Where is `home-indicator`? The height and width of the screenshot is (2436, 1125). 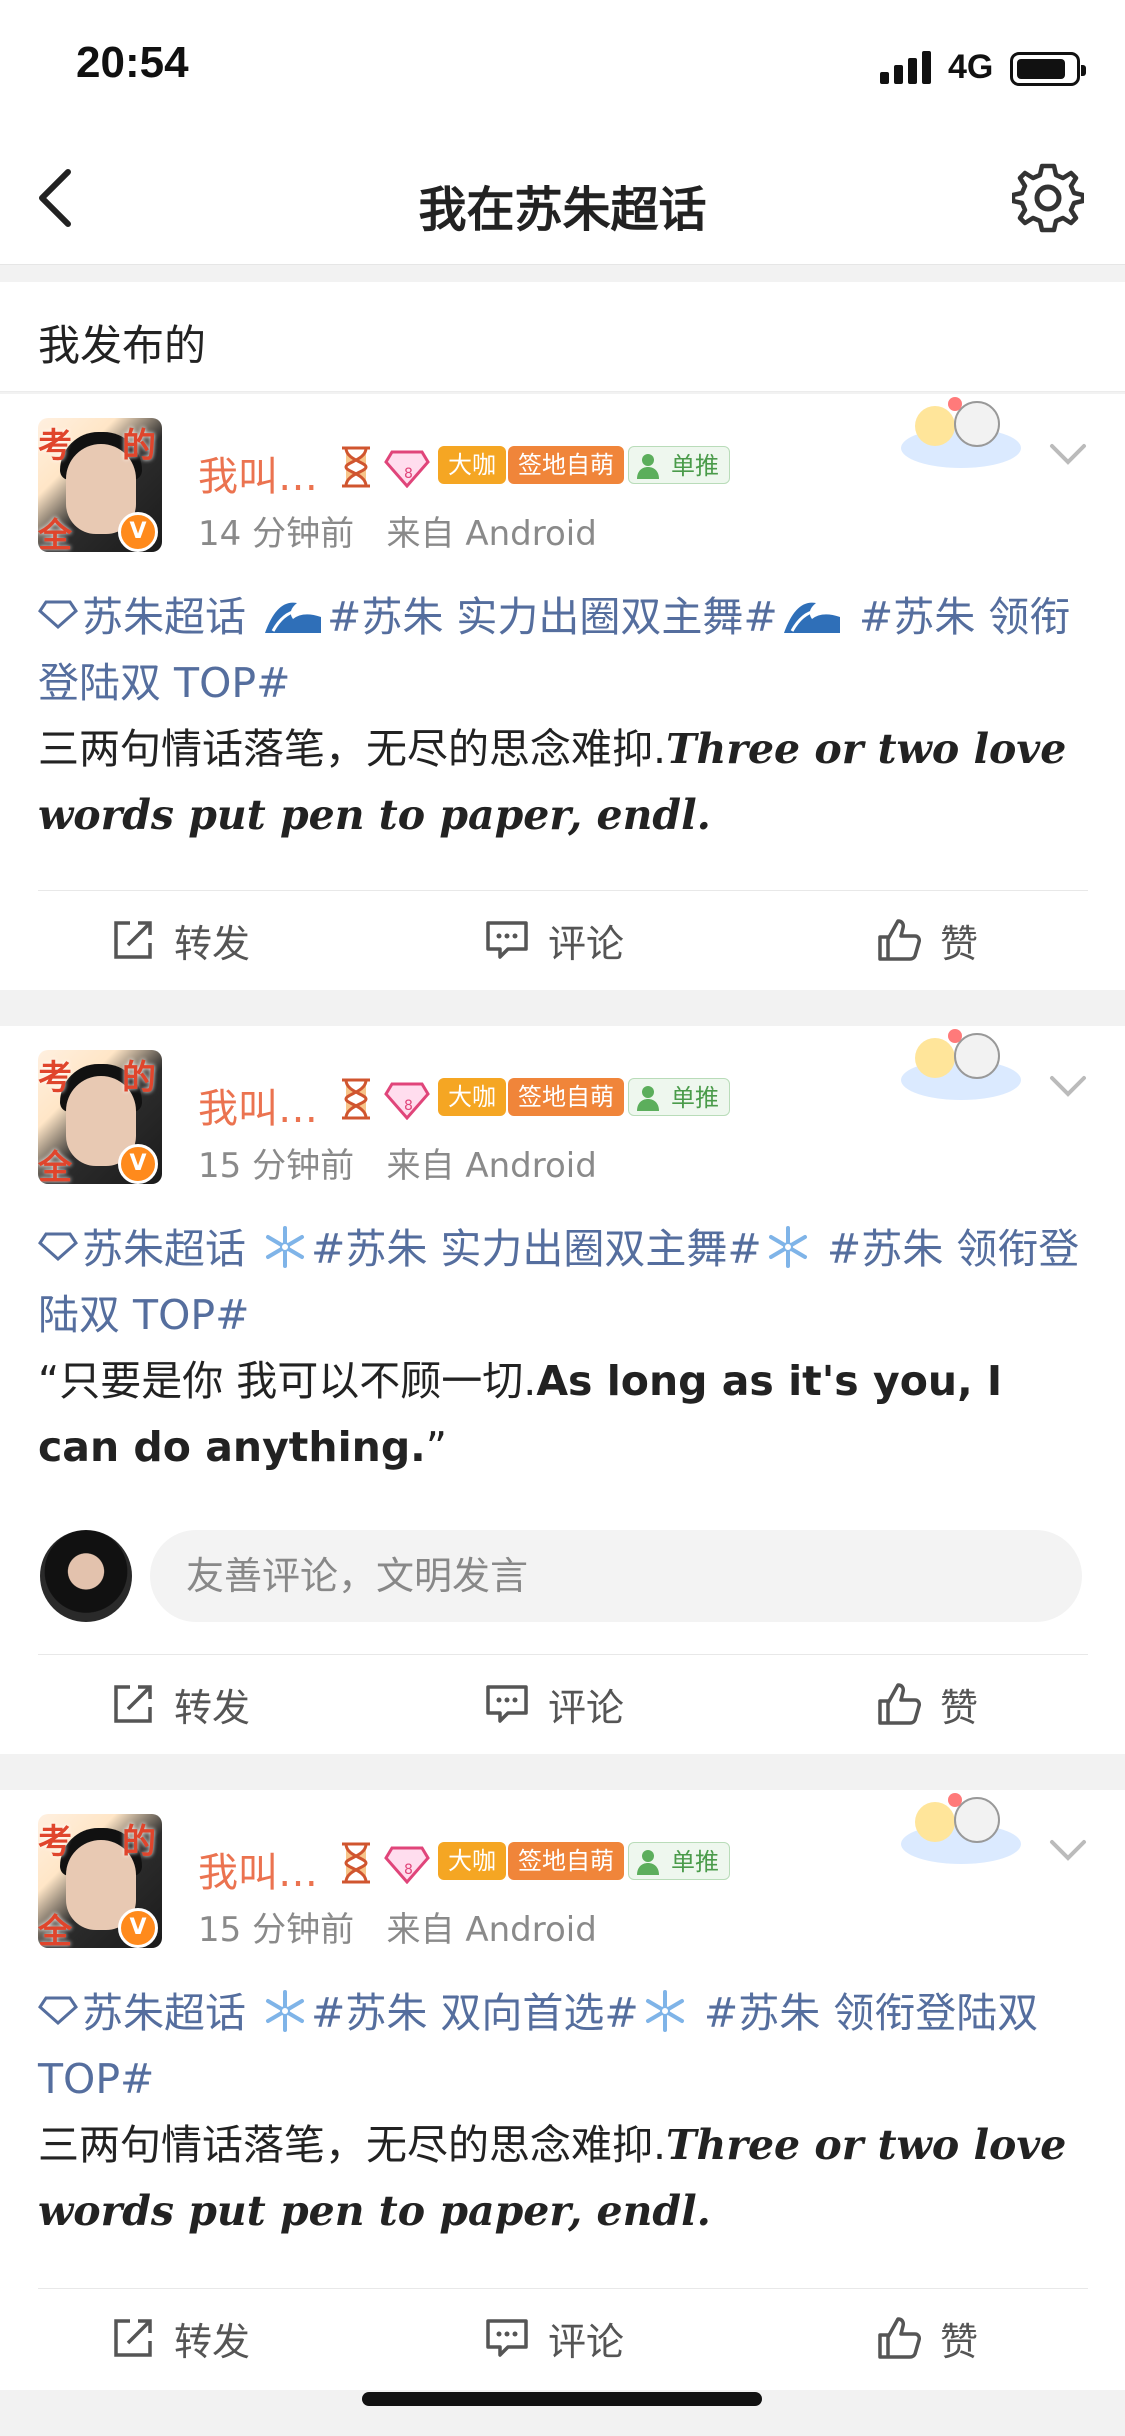 home-indicator is located at coordinates (562, 2399).